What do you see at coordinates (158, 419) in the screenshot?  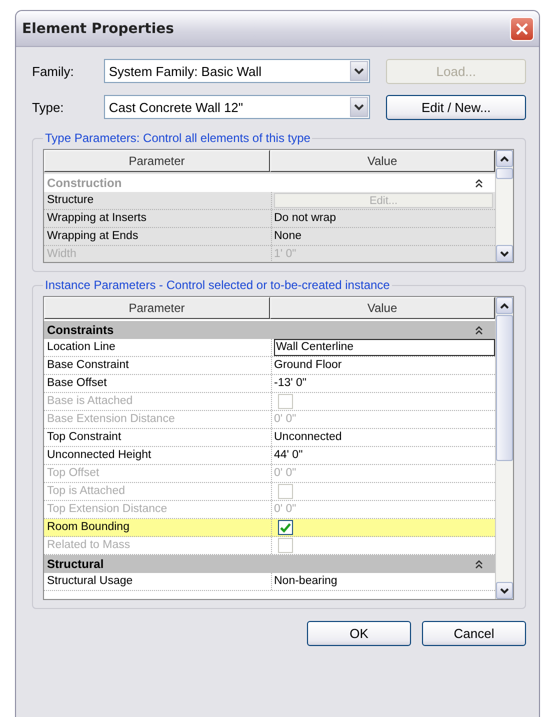 I see `parameter-name: Base Extension Distance` at bounding box center [158, 419].